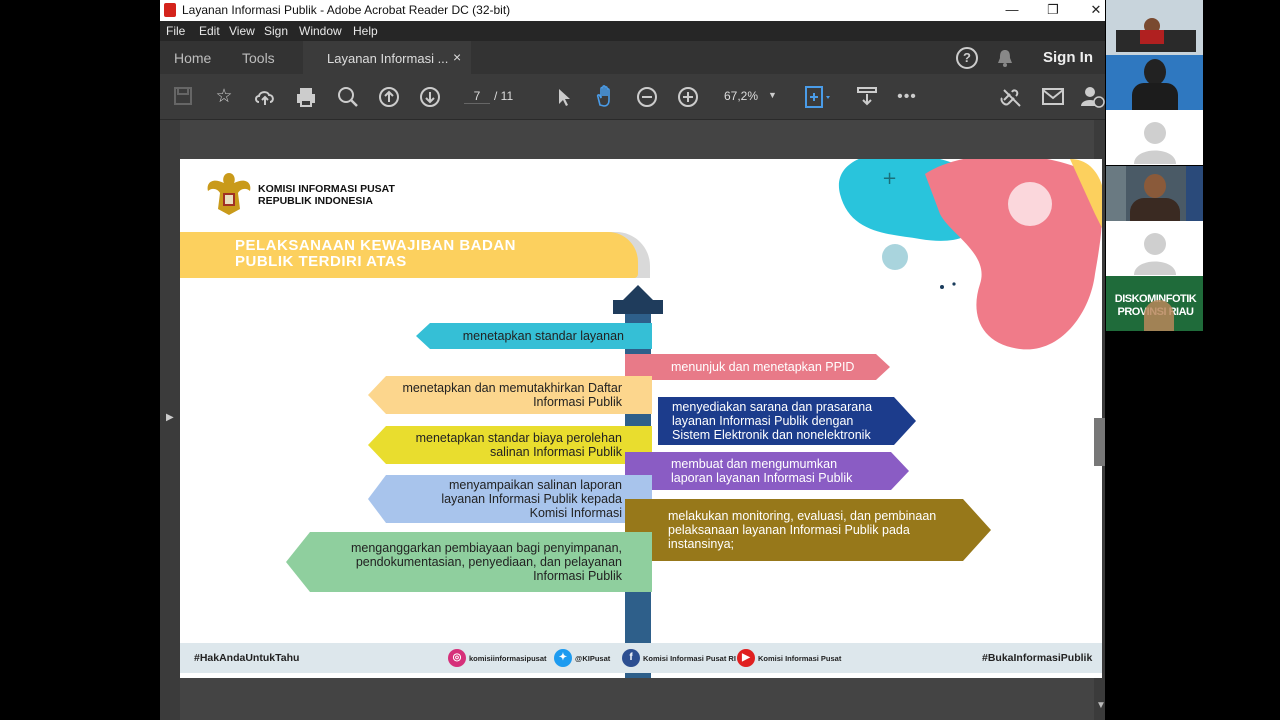 The width and height of the screenshot is (1280, 720). What do you see at coordinates (632, 31) in the screenshot?
I see `menu-bar: File Edit View Sign Window Help` at bounding box center [632, 31].